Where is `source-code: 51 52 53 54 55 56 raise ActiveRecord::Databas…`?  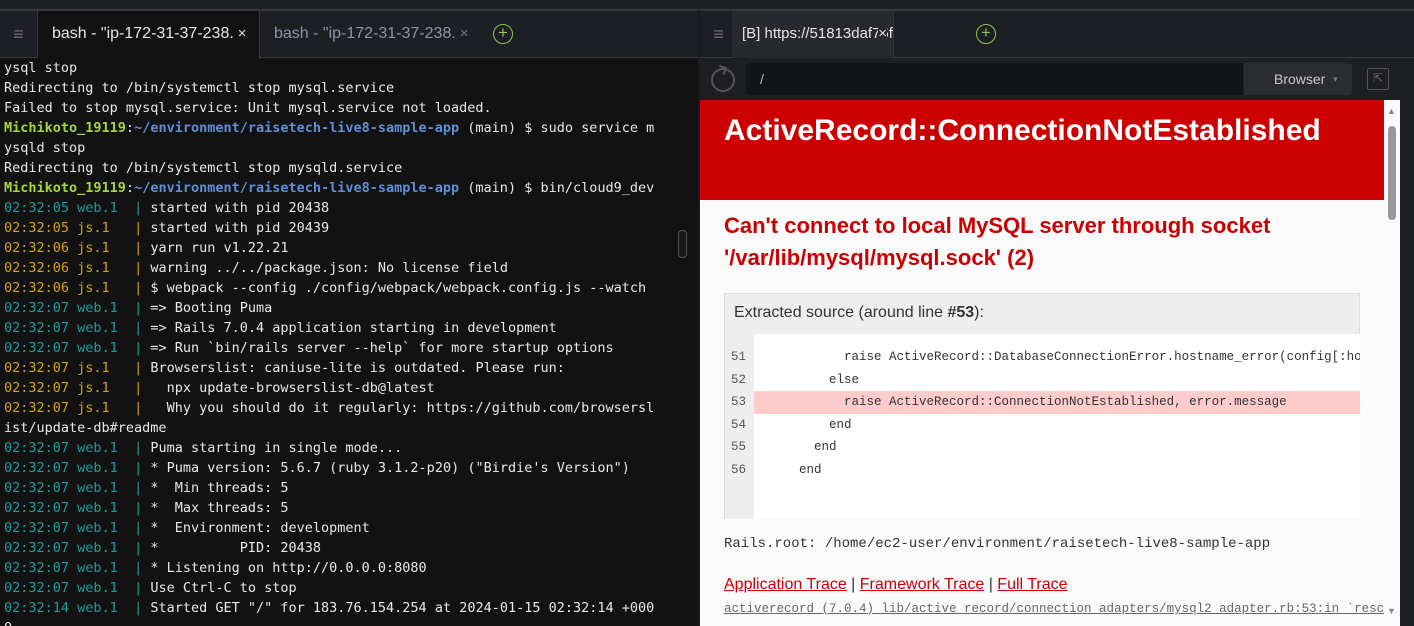 source-code: 51 52 53 54 55 56 raise ActiveRecord::Databas… is located at coordinates (1042, 426).